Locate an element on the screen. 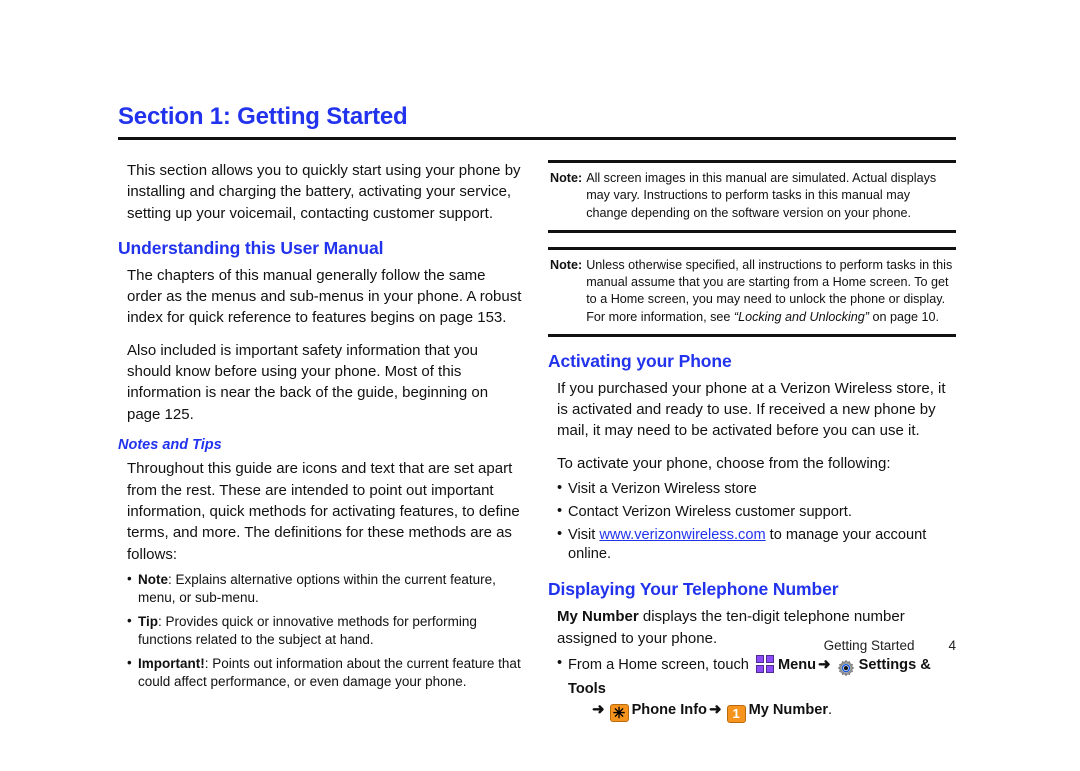 This screenshot has width=1080, height=771. step-continuation: ➜ ✳ Phone Info ➜ 1 My Number. is located at coordinates (762, 711).